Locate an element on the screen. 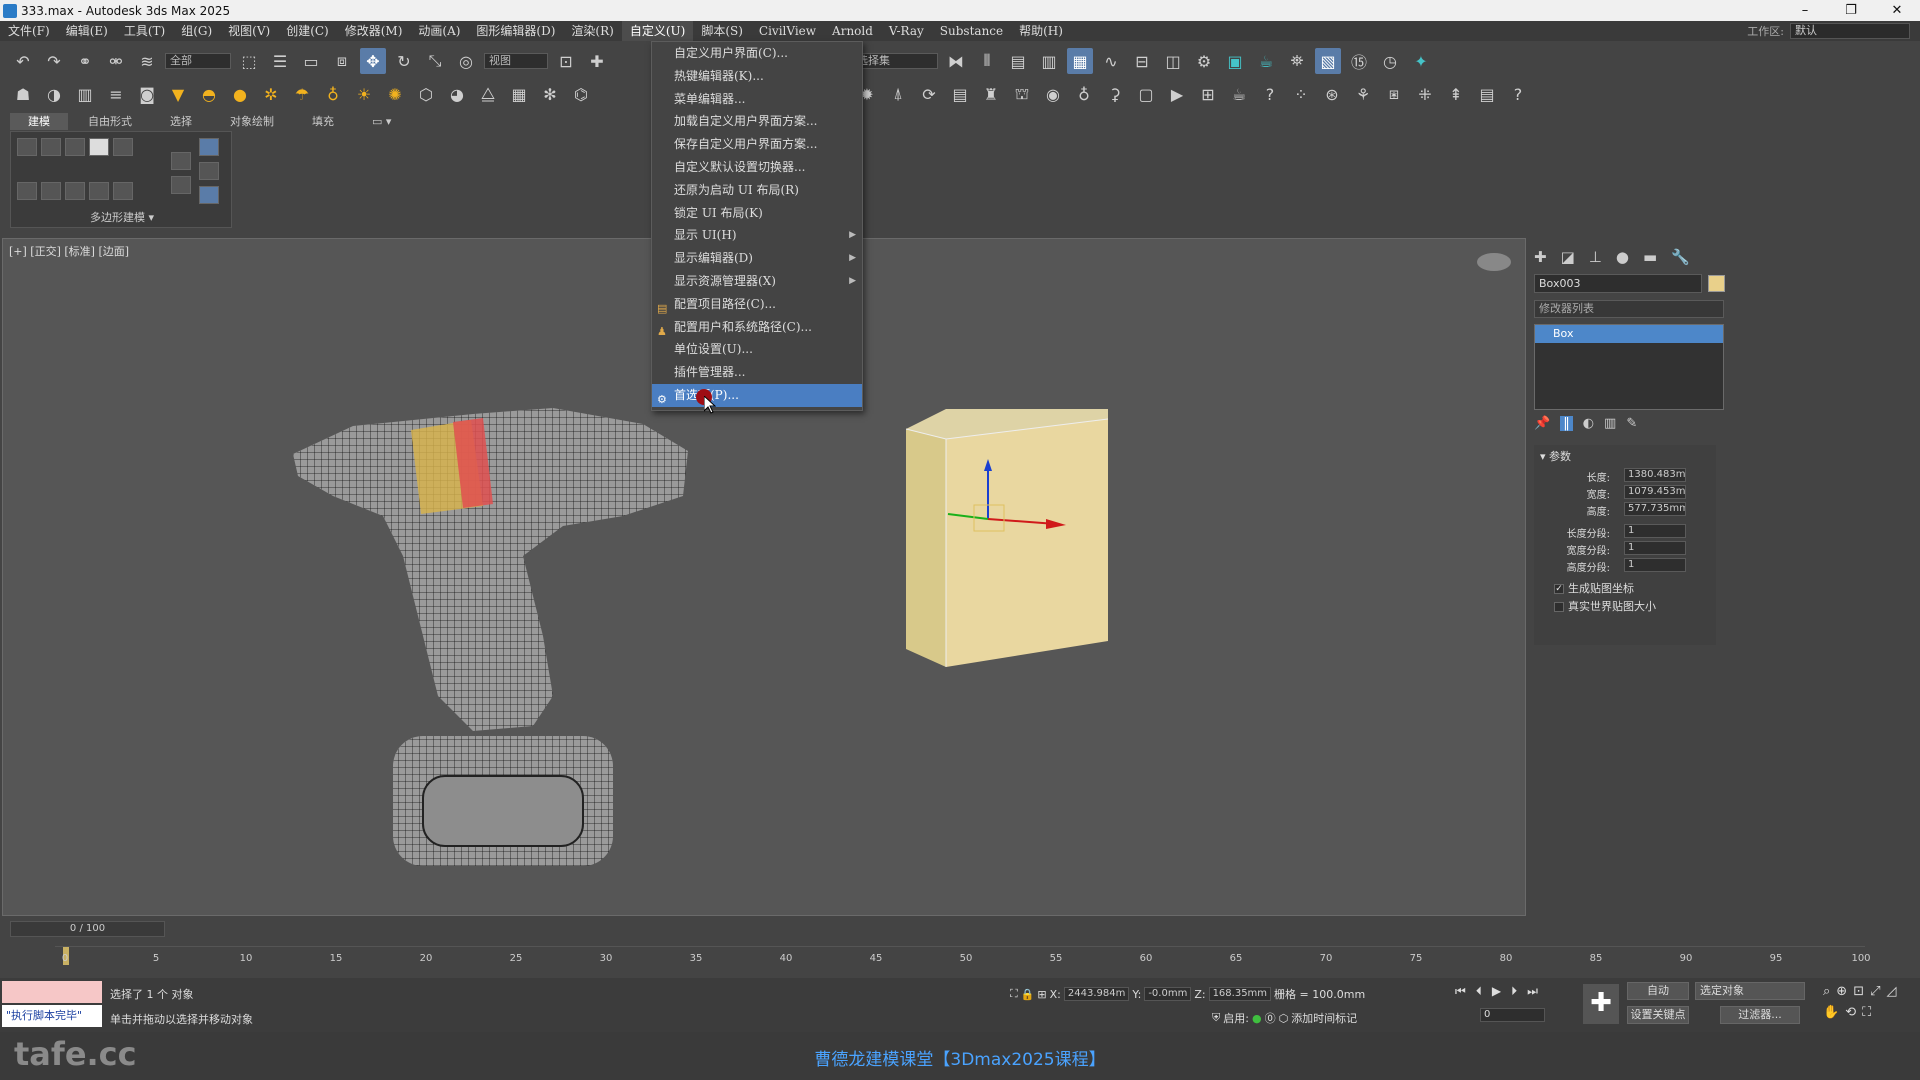 The image size is (1920, 1080). mirror-icon: ⧓ is located at coordinates (956, 61).